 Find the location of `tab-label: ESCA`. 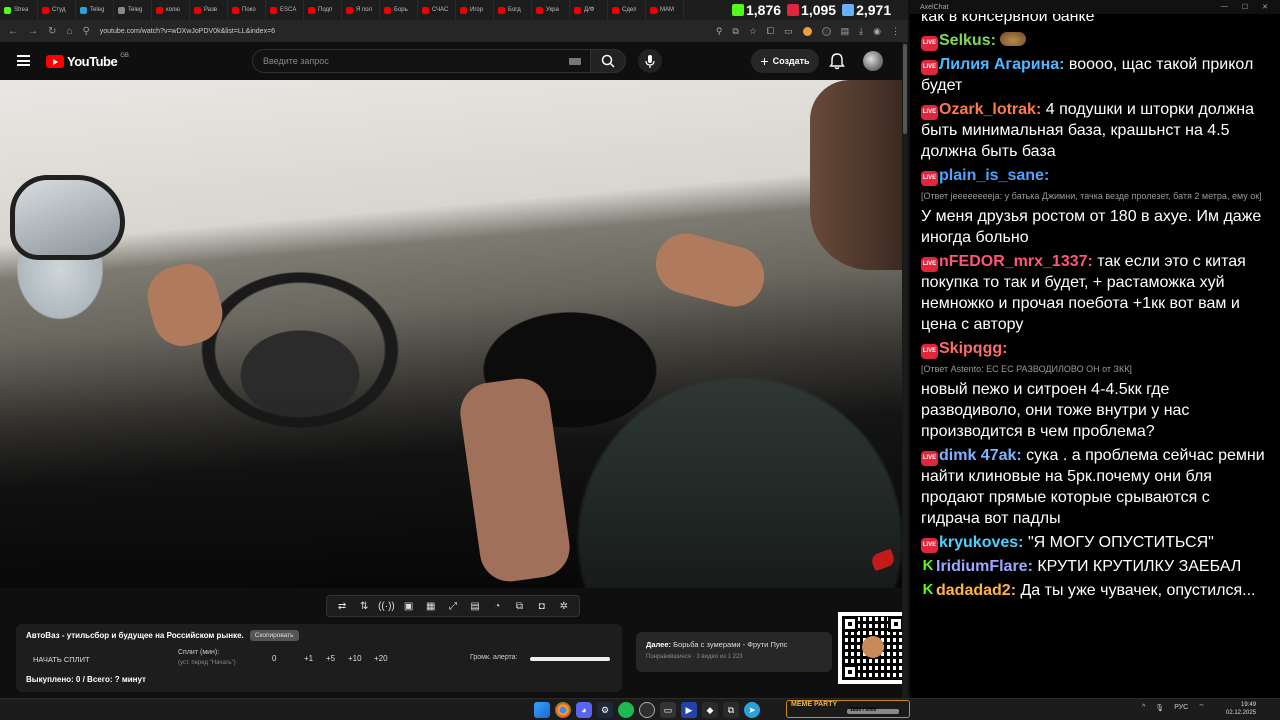

tab-label: ESCA is located at coordinates (288, 10).